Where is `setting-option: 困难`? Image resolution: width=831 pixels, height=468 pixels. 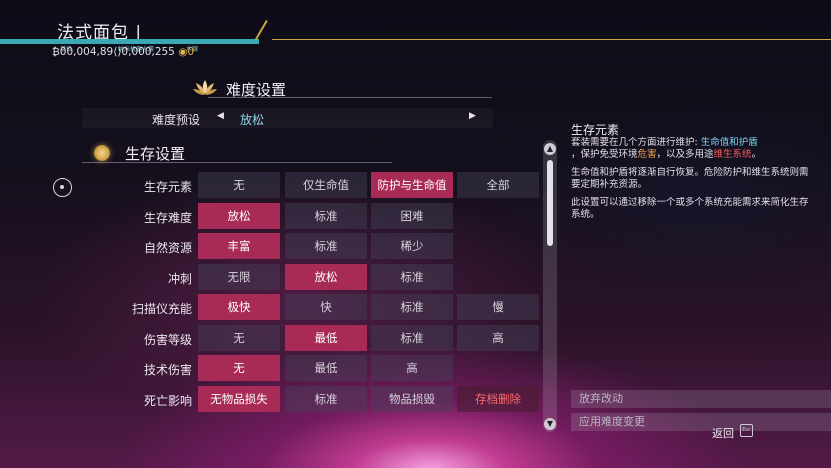 setting-option: 困难 is located at coordinates (412, 216).